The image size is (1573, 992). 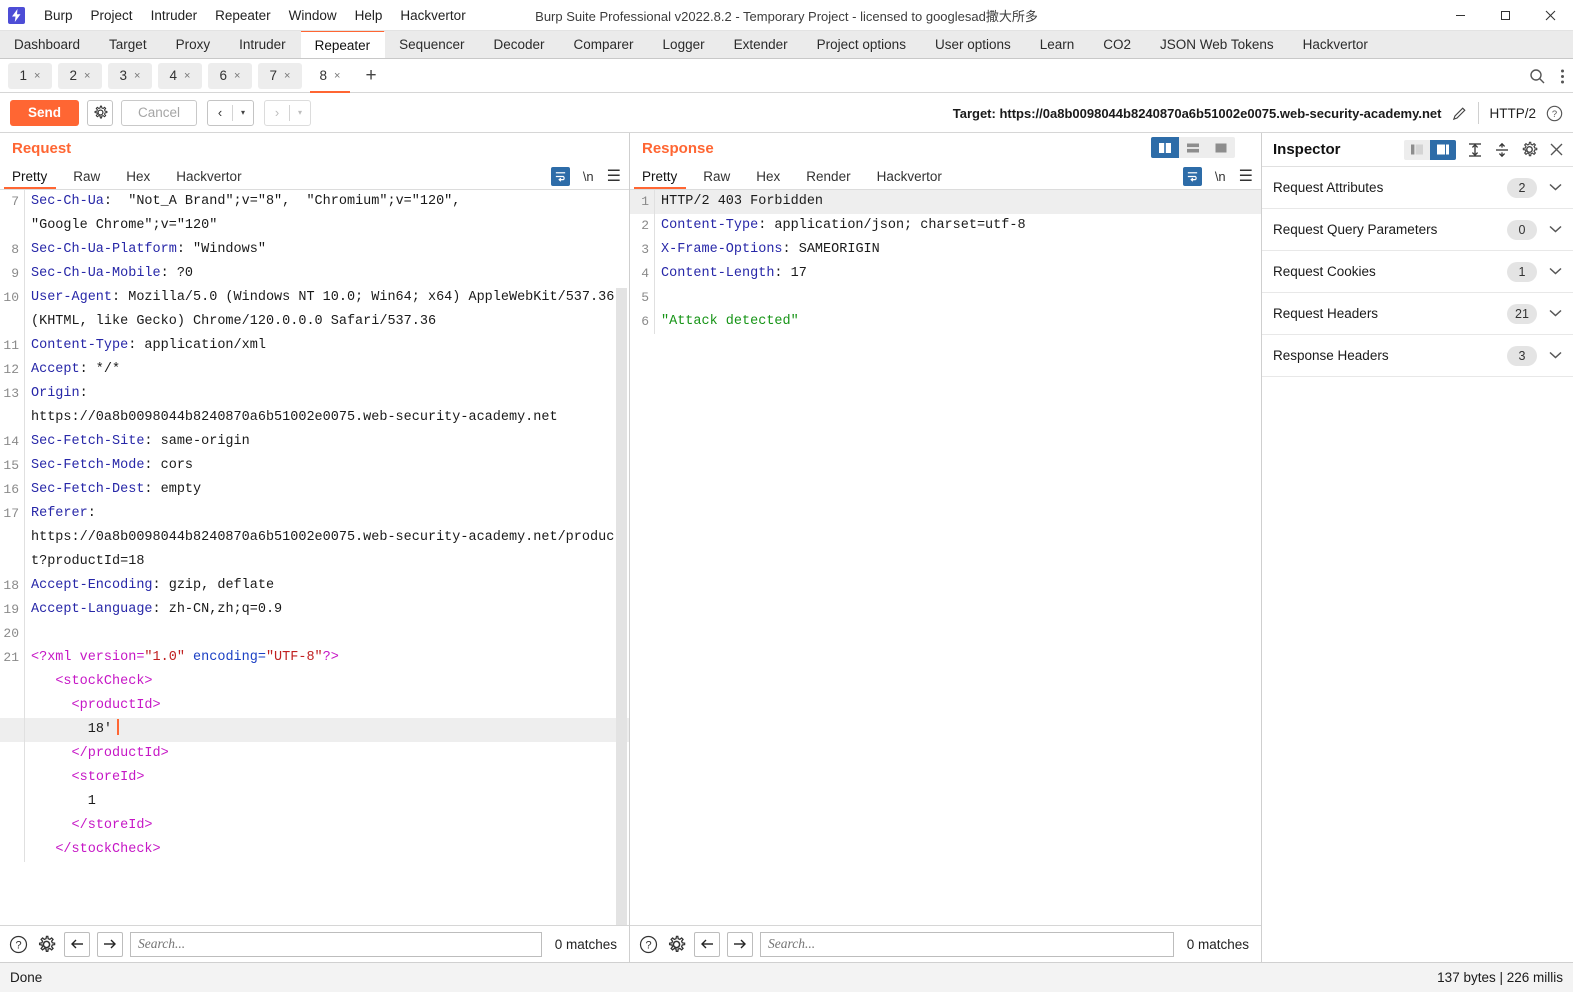 I want to click on repeater-tab-3: 3 ×, so click(x=130, y=75).